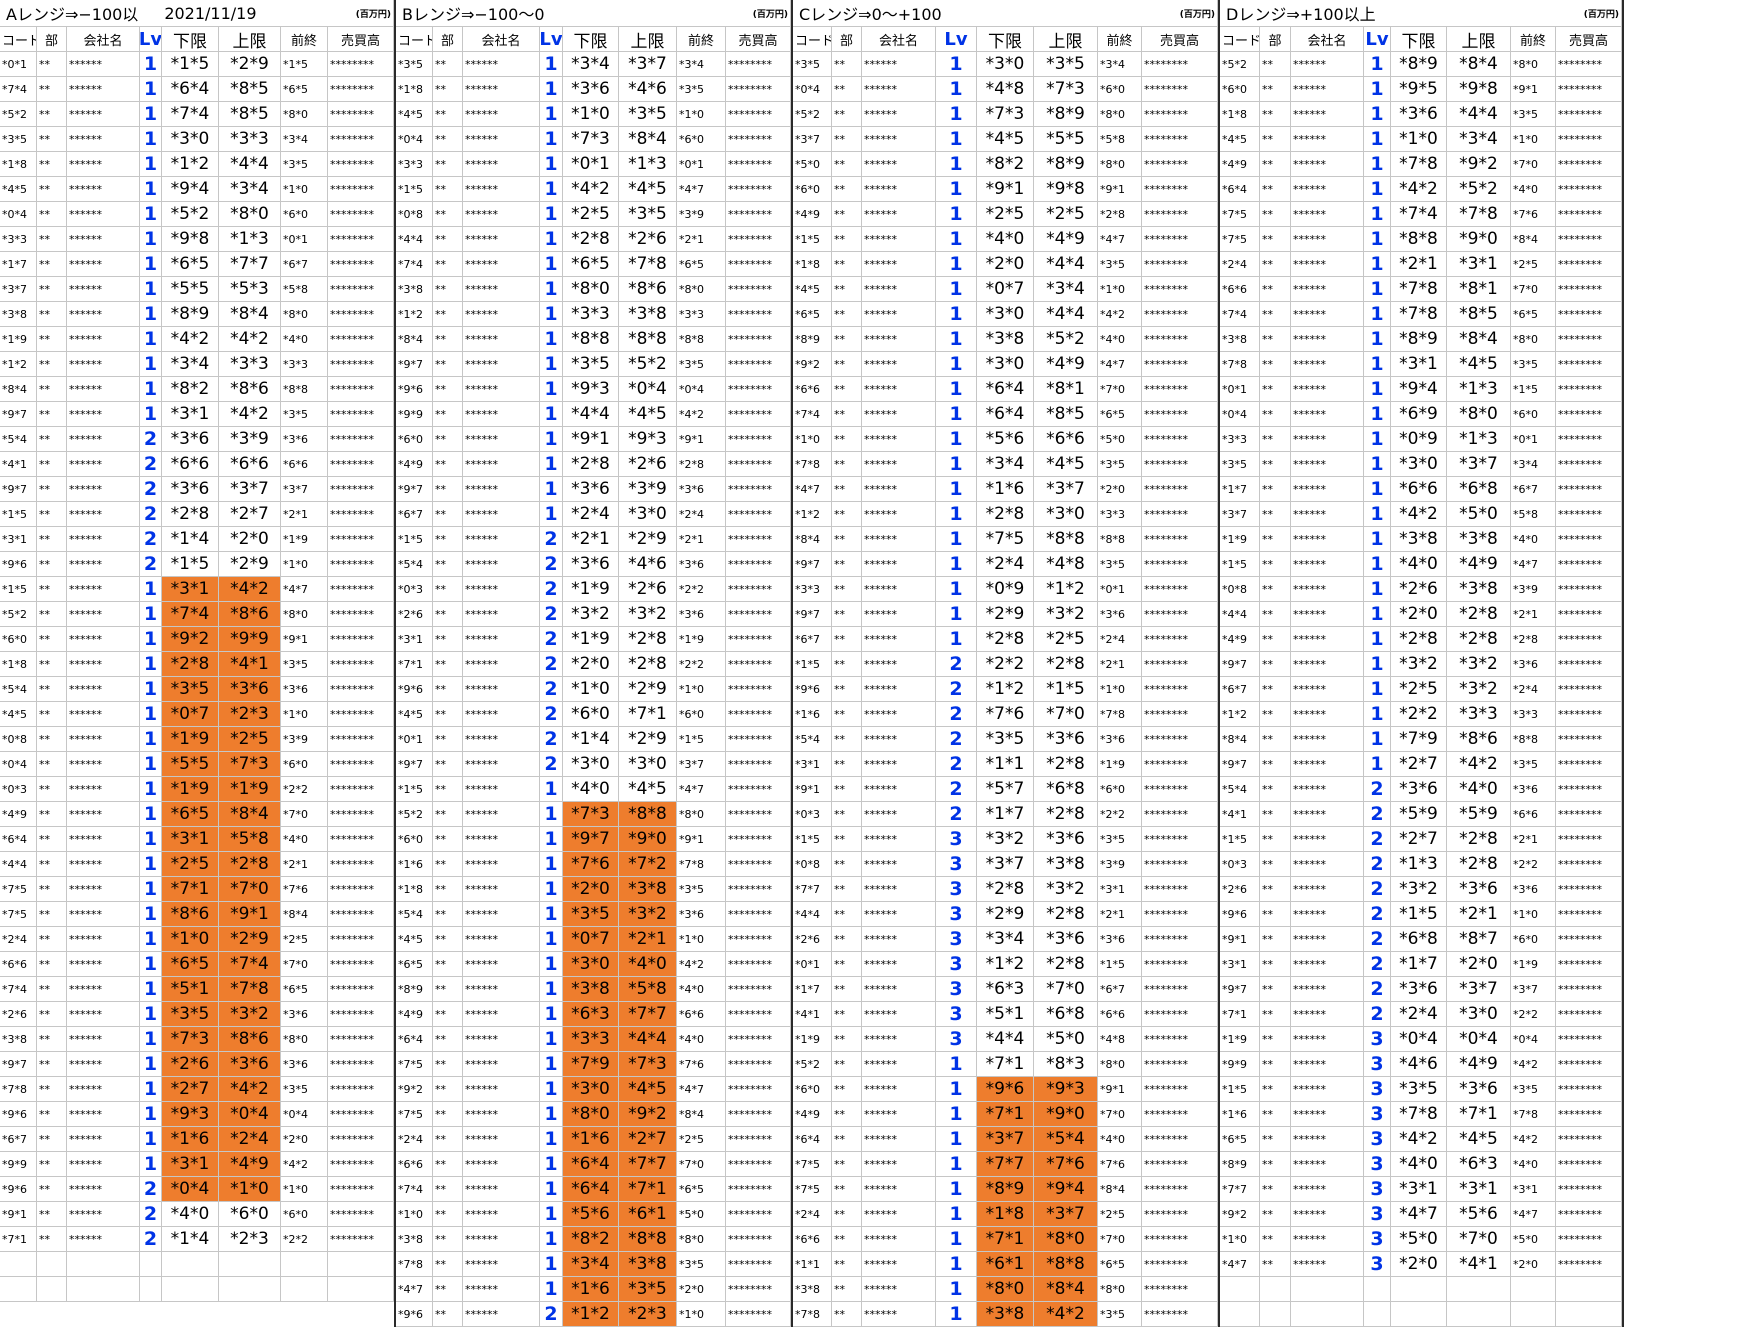 The height and width of the screenshot is (1327, 1758). I want to click on cell-lower: *1*3, so click(1419, 864).